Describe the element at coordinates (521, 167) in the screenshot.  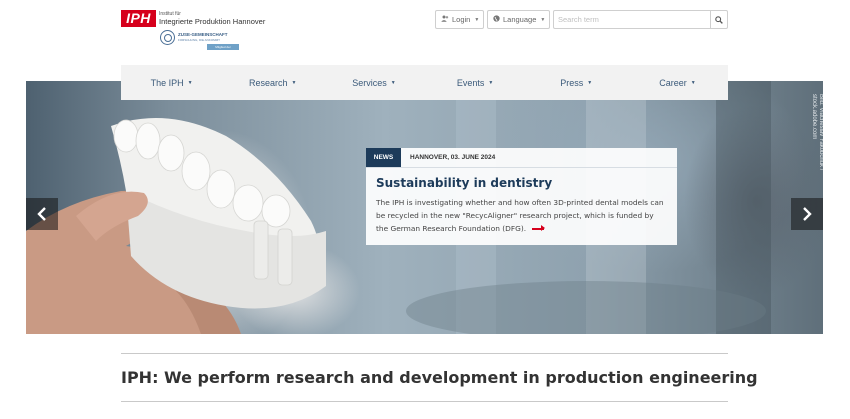
I see `news-divider` at that location.